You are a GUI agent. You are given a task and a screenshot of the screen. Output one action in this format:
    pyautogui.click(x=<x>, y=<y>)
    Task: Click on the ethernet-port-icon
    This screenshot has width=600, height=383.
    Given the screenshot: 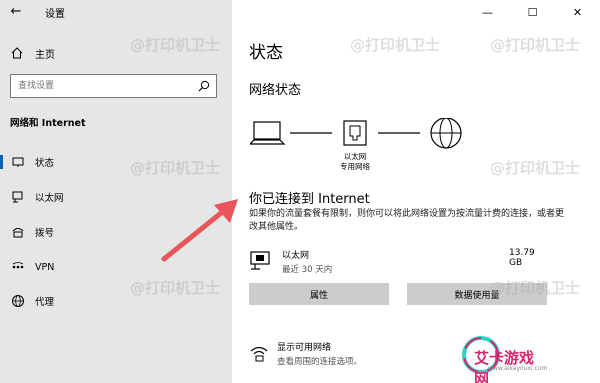 What is the action you would take?
    pyautogui.click(x=355, y=133)
    